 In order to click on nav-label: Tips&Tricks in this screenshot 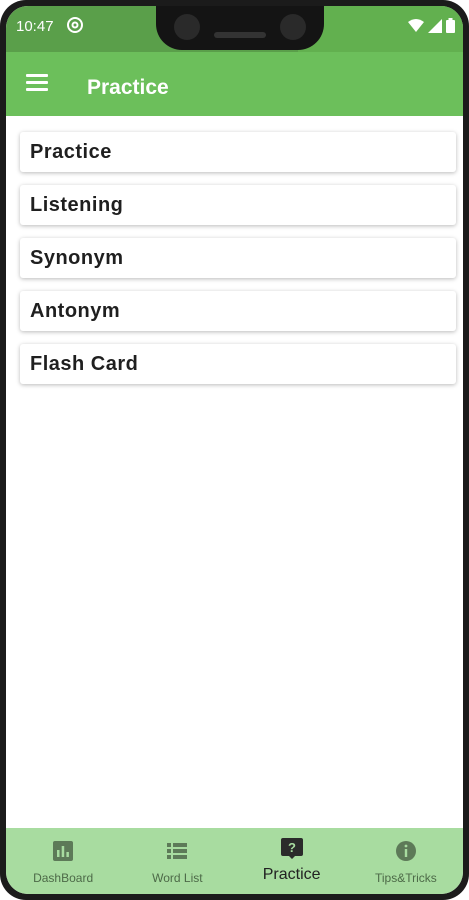, I will do `click(405, 878)`.